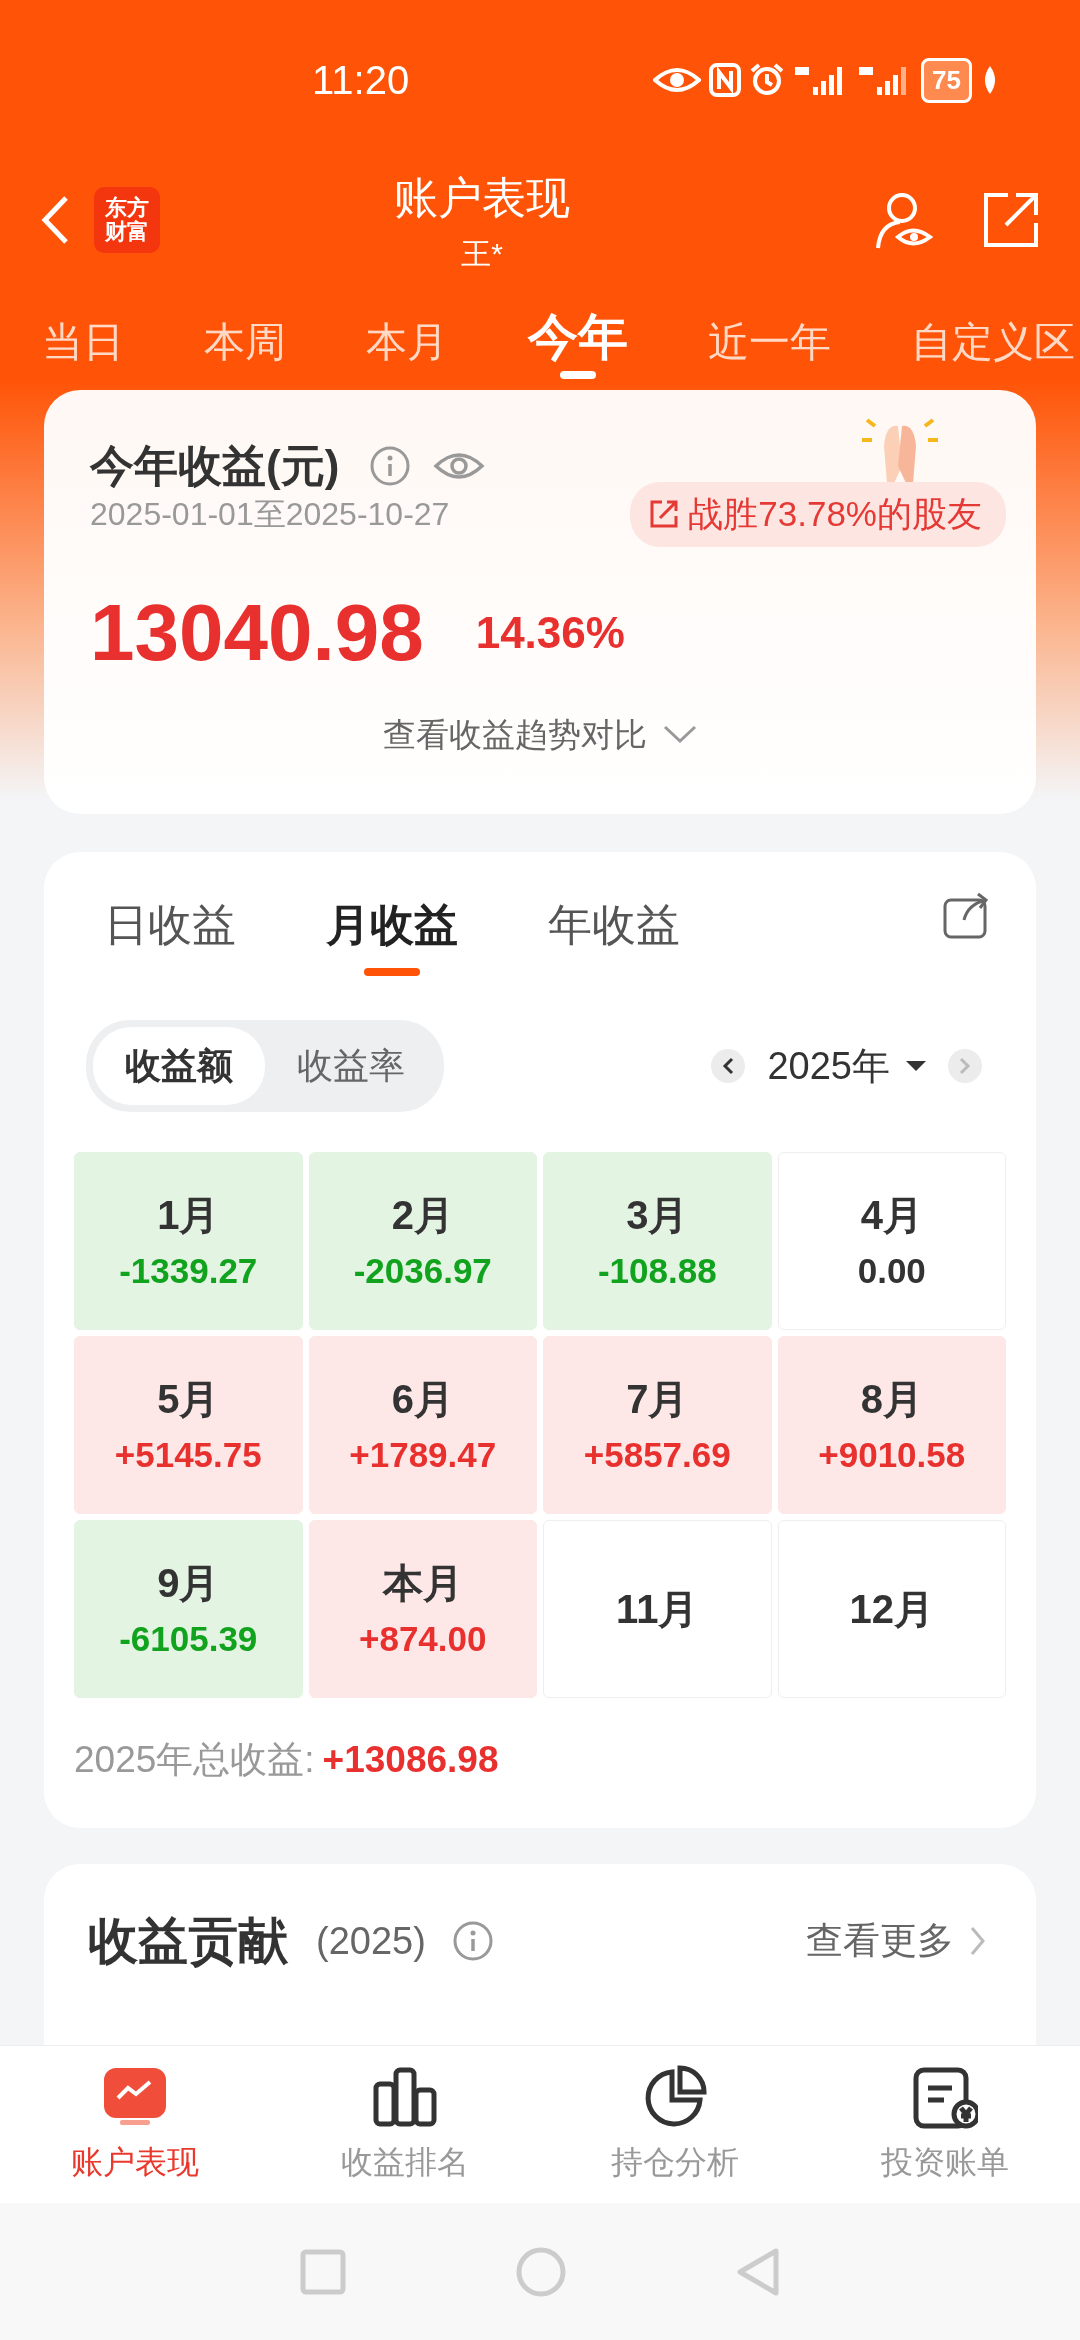 The image size is (1080, 2340). I want to click on privacy-button, so click(904, 220).